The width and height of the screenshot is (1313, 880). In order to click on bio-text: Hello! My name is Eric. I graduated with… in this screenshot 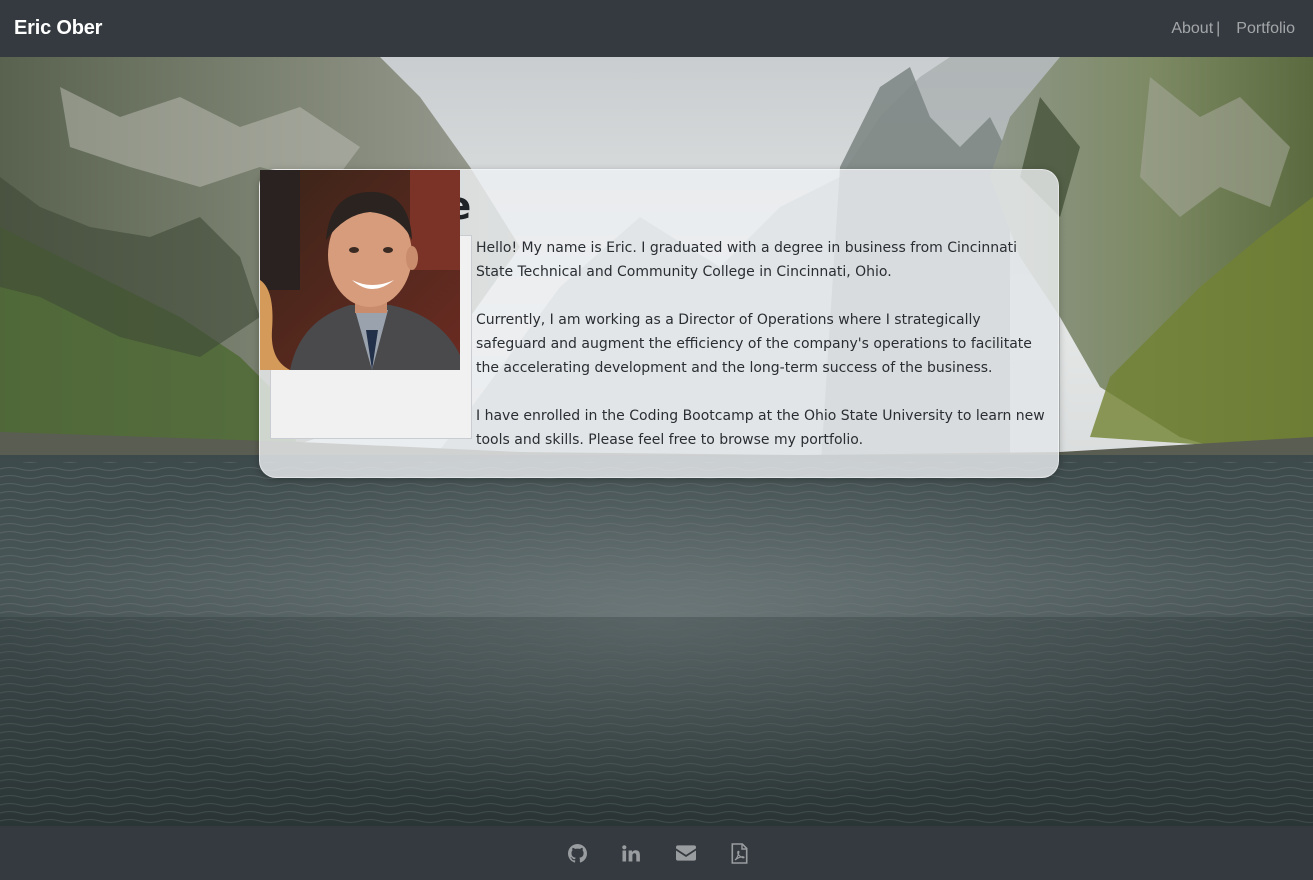, I will do `click(762, 344)`.